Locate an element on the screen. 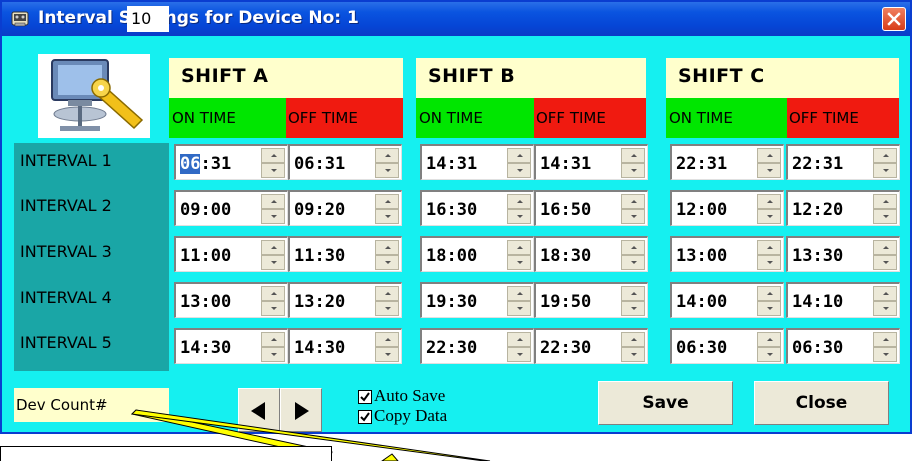 This screenshot has width=920, height=461. previous-device-button is located at coordinates (259, 410).